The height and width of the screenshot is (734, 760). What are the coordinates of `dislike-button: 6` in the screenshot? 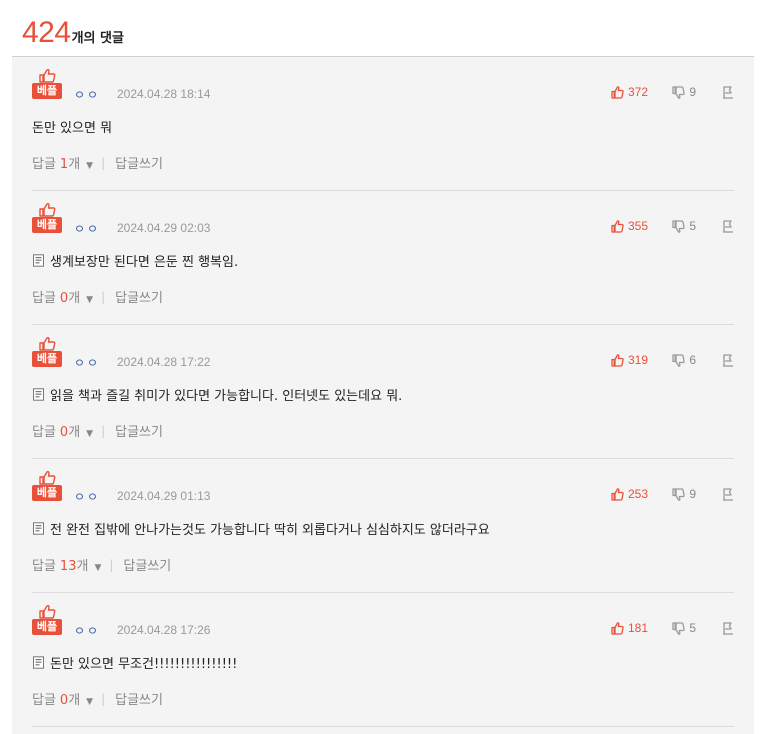 It's located at (684, 360).